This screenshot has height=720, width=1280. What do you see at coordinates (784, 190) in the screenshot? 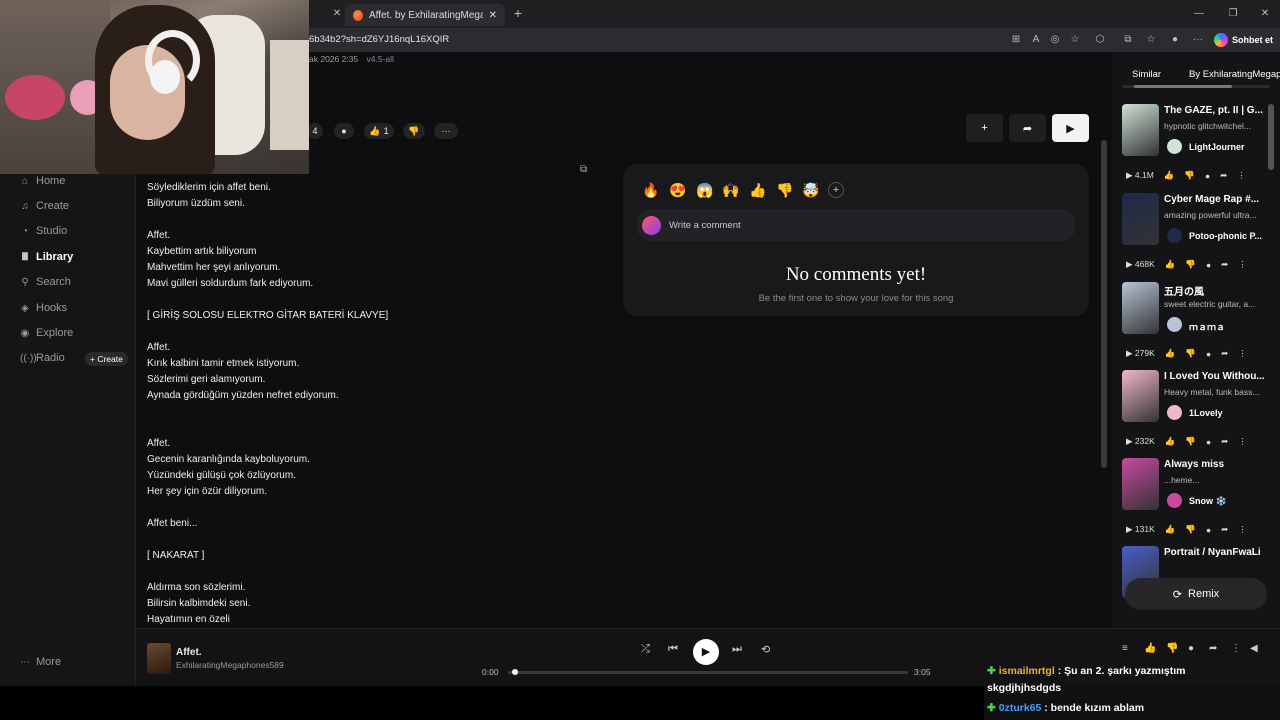
I see `reaction-thumbs-down-icon: 👎` at bounding box center [784, 190].